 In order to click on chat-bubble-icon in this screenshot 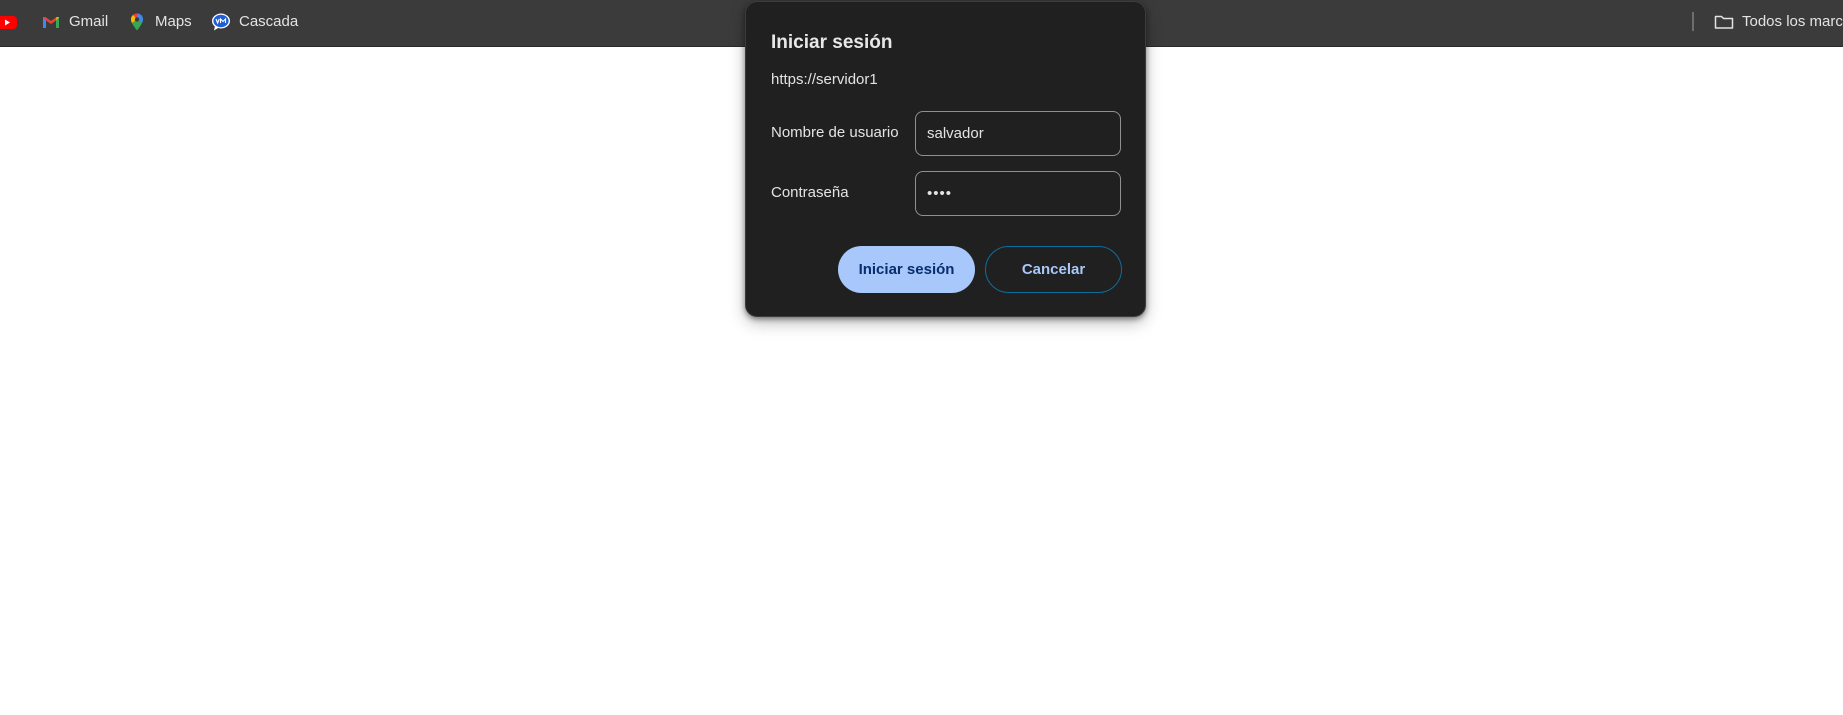, I will do `click(221, 22)`.